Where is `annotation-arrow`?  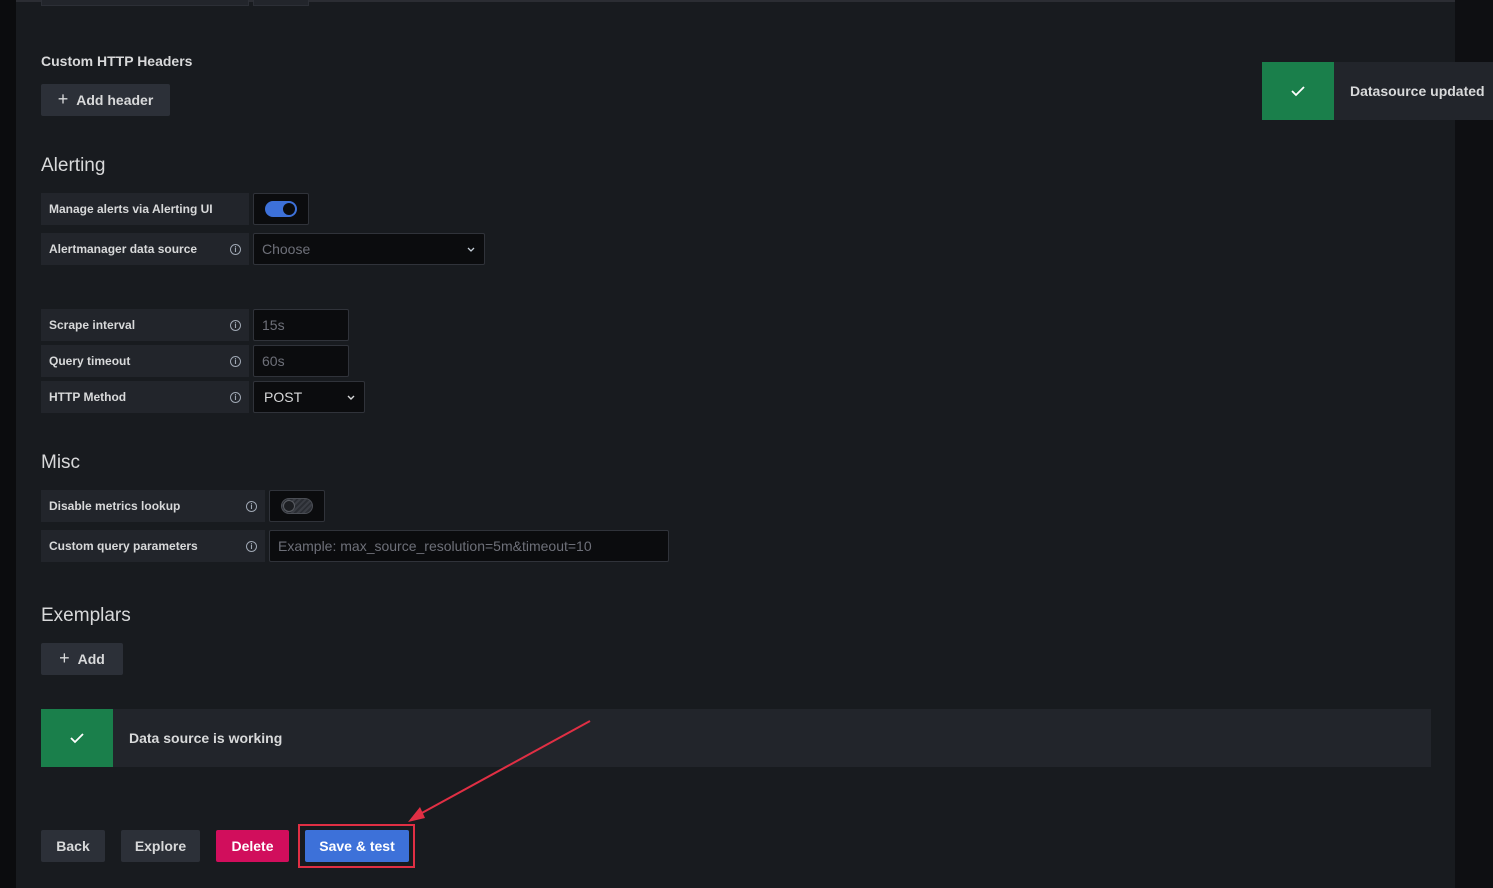 annotation-arrow is located at coordinates (499, 771).